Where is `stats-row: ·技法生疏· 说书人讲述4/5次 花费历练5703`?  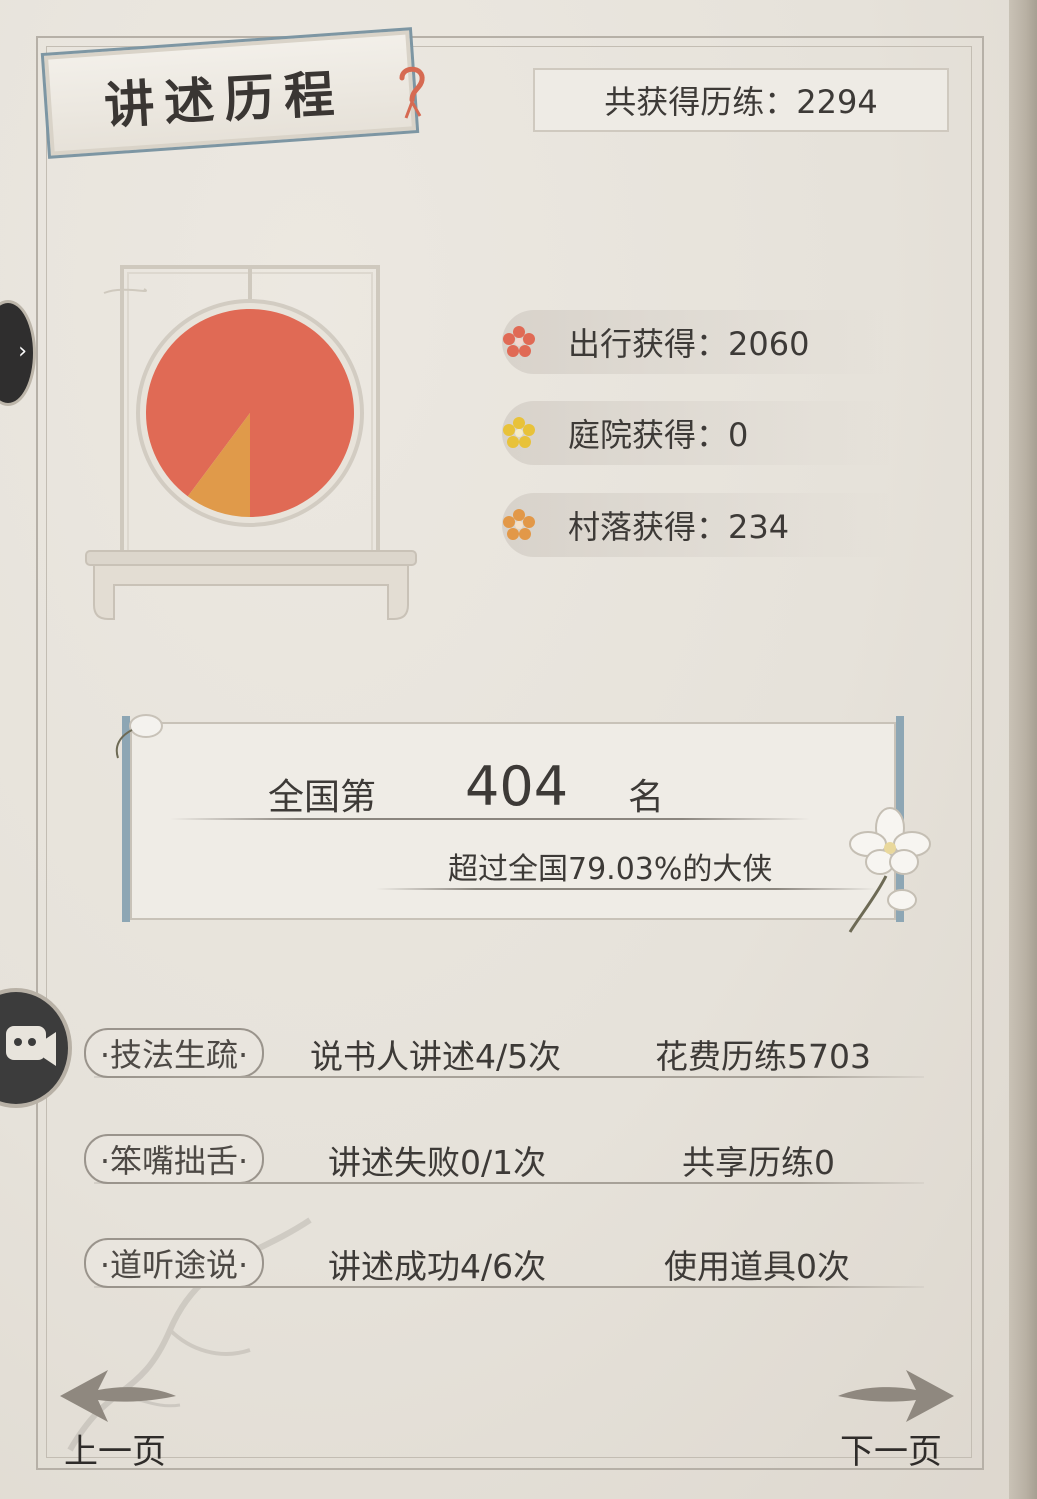 stats-row: ·技法生疏· 说书人讲述4/5次 花费历练5703 is located at coordinates (504, 1054).